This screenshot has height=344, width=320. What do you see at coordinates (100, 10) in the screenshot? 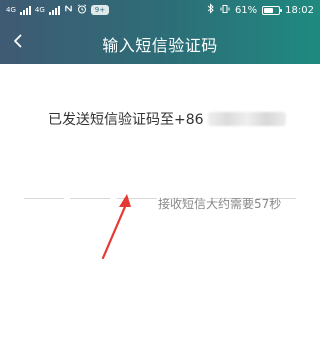
I see `notification-badge: 9+` at bounding box center [100, 10].